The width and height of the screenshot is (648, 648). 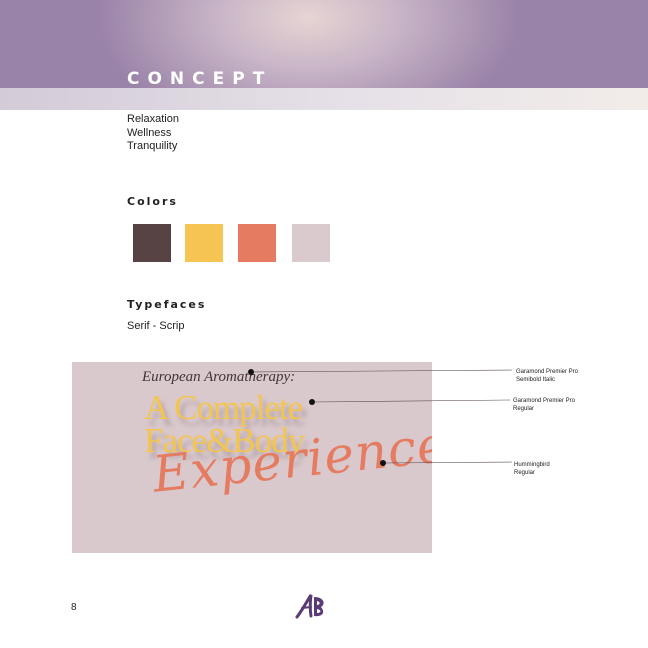 I want to click on color-swatch-yellow, so click(x=204, y=243).